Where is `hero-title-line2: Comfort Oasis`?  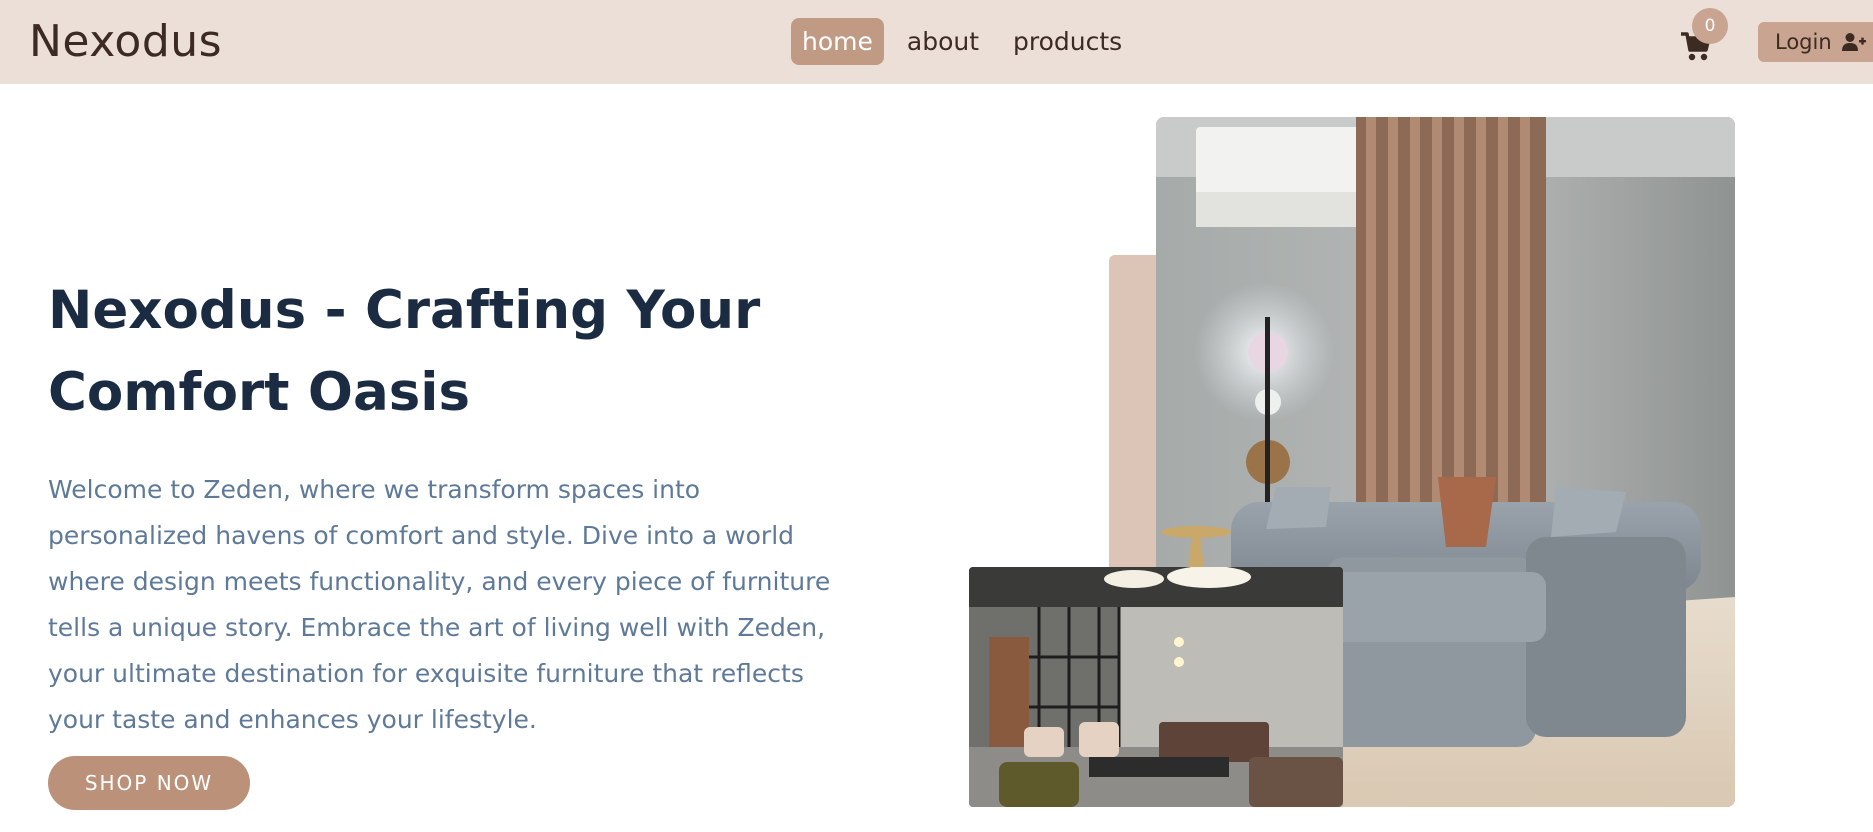 hero-title-line2: Comfort Oasis is located at coordinates (259, 392).